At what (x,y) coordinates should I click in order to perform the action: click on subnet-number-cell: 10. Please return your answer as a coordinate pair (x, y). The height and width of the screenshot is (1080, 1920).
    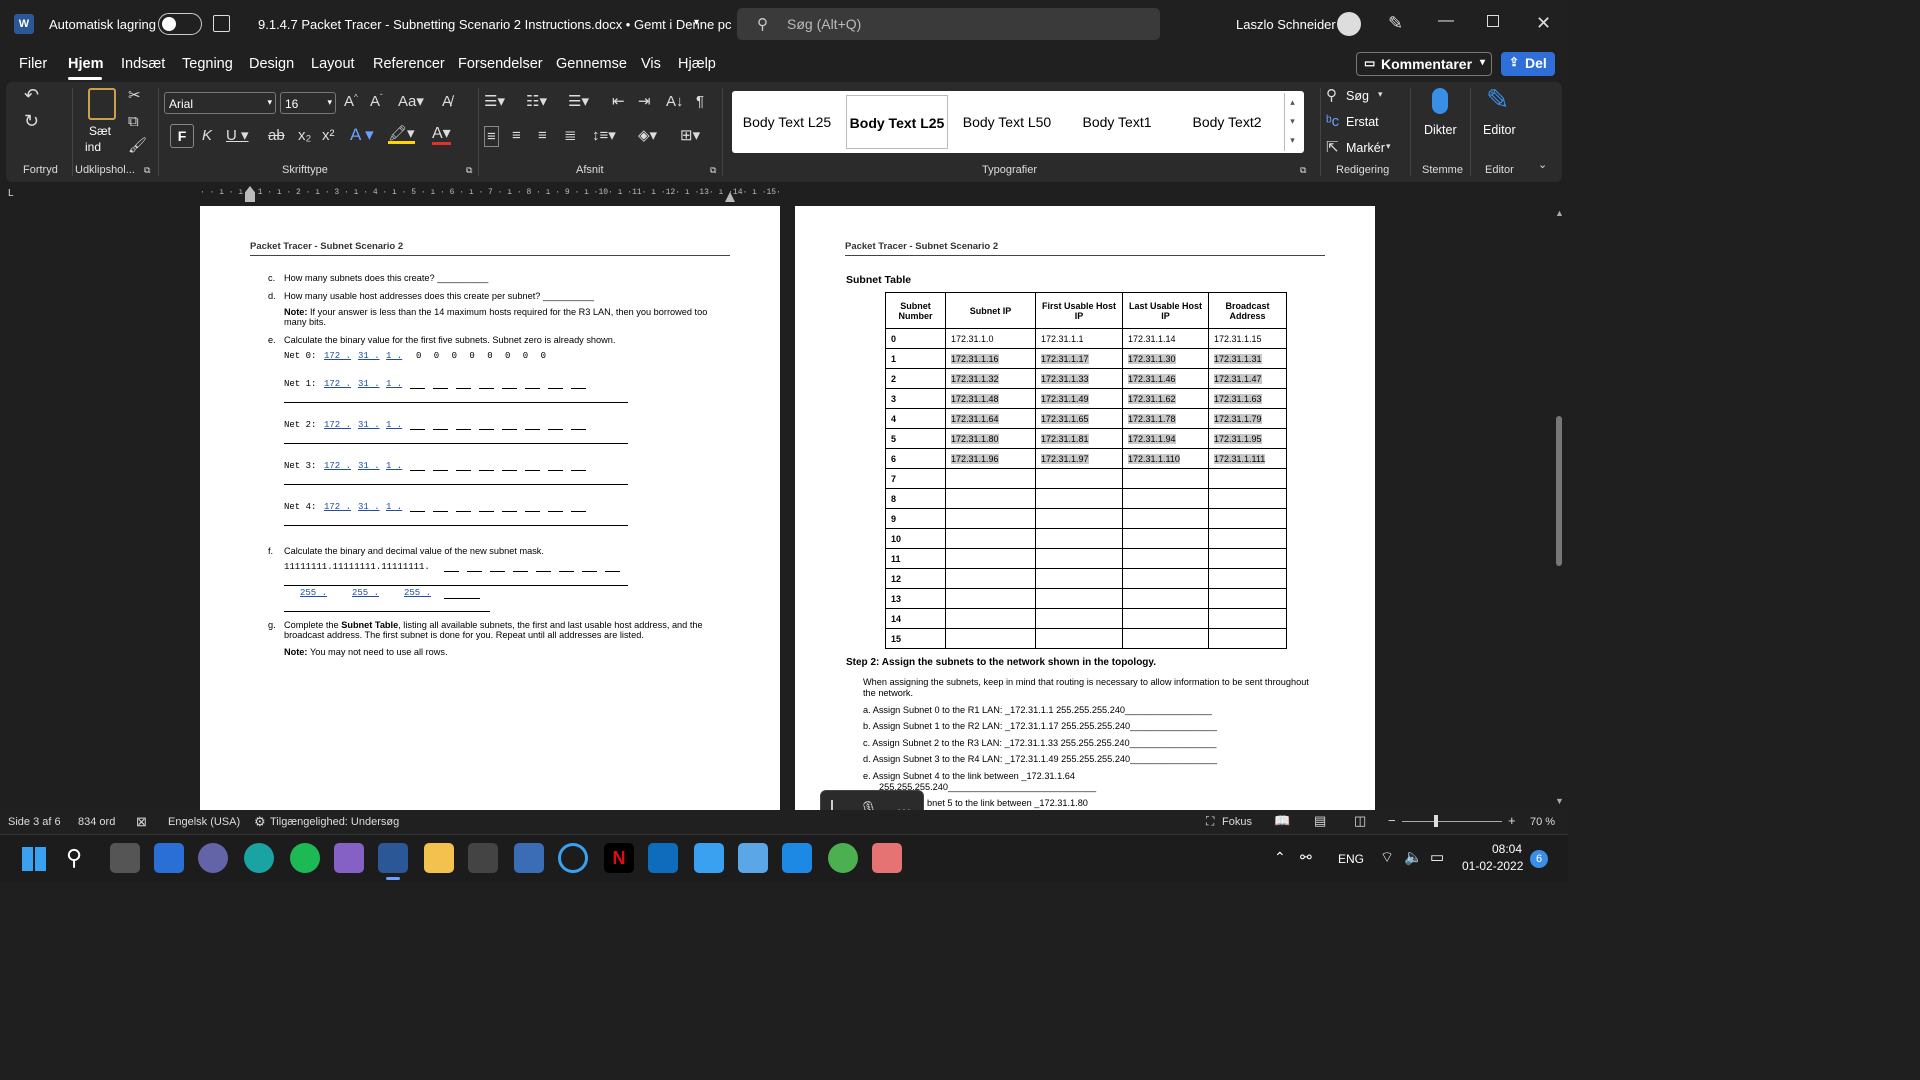
    Looking at the image, I should click on (915, 538).